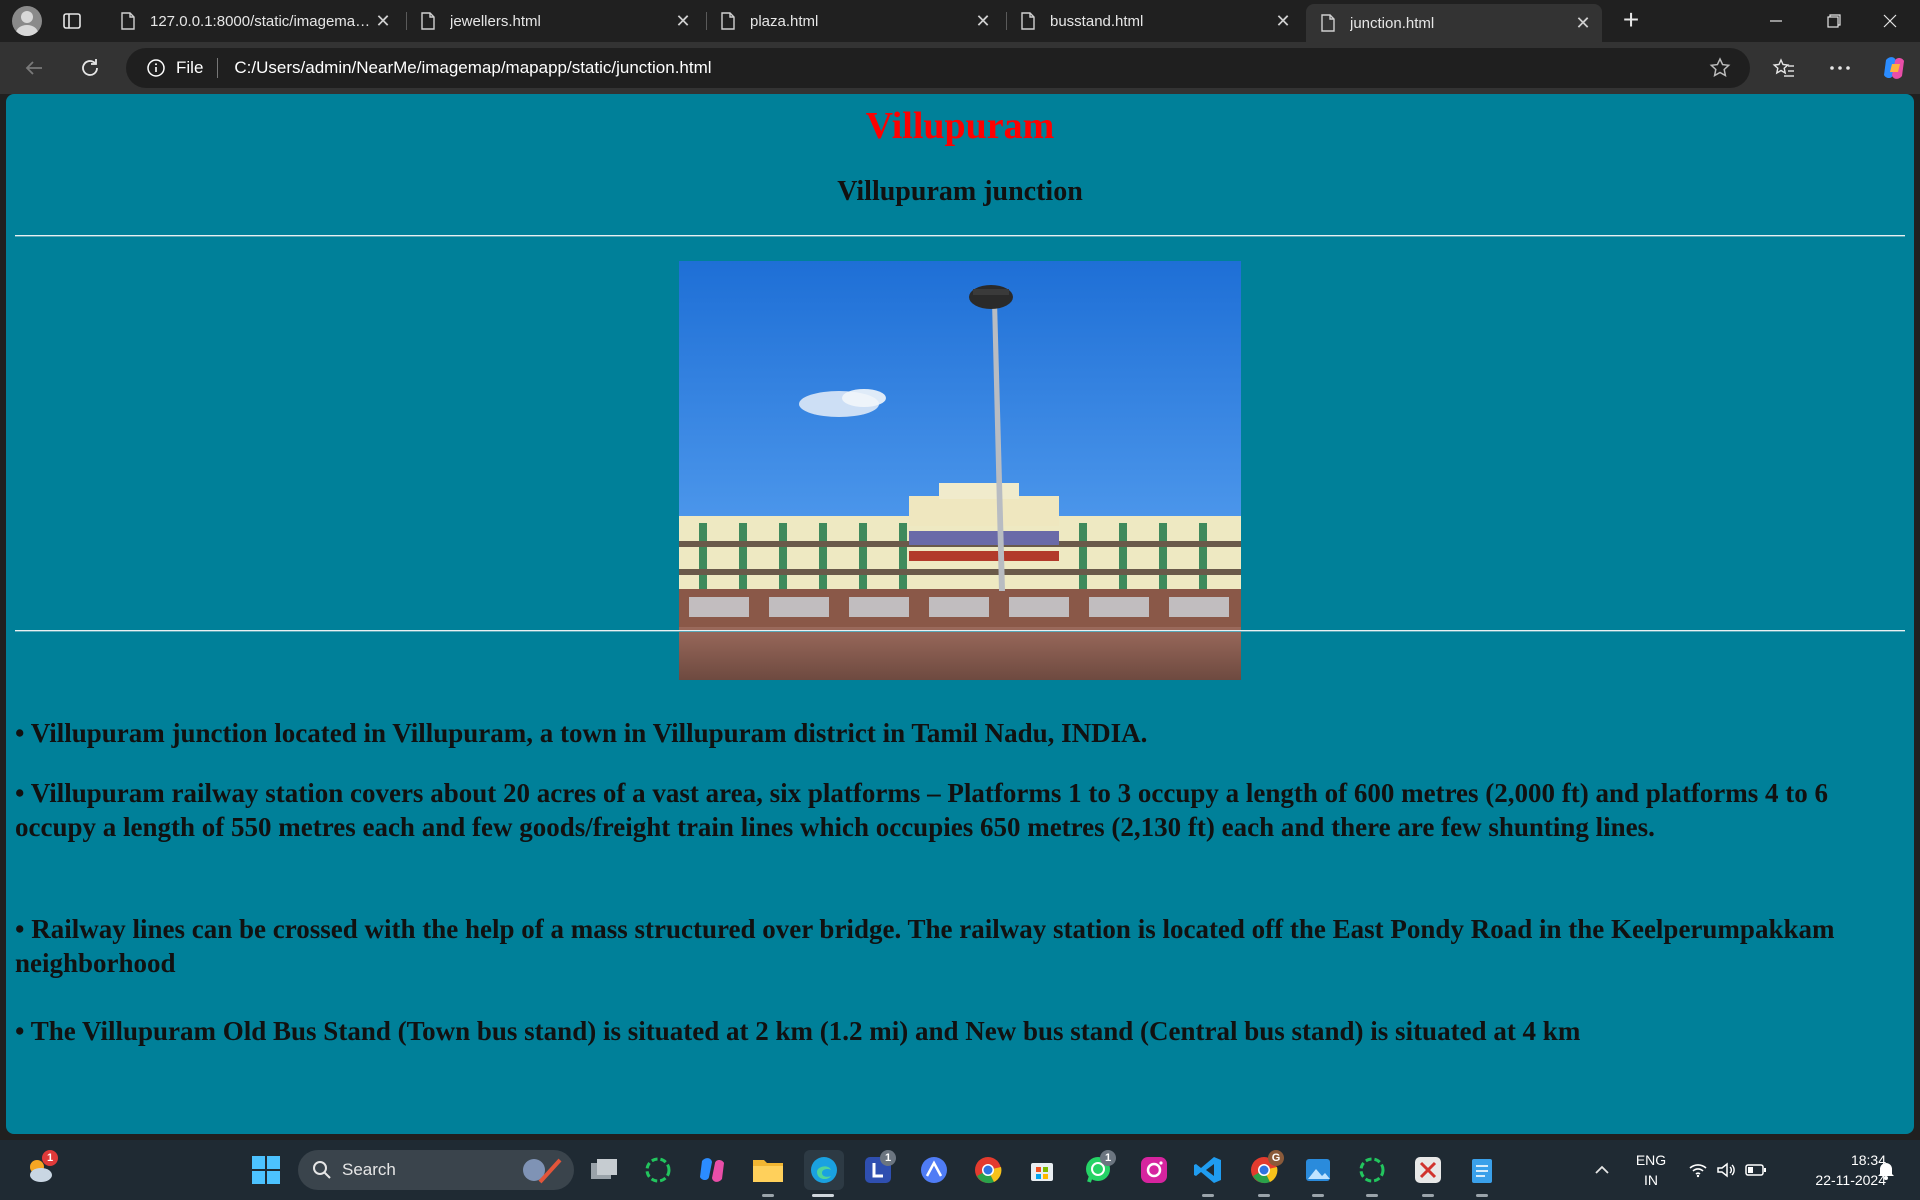  Describe the element at coordinates (1631, 20) in the screenshot. I see `new-tab-button: +` at that location.